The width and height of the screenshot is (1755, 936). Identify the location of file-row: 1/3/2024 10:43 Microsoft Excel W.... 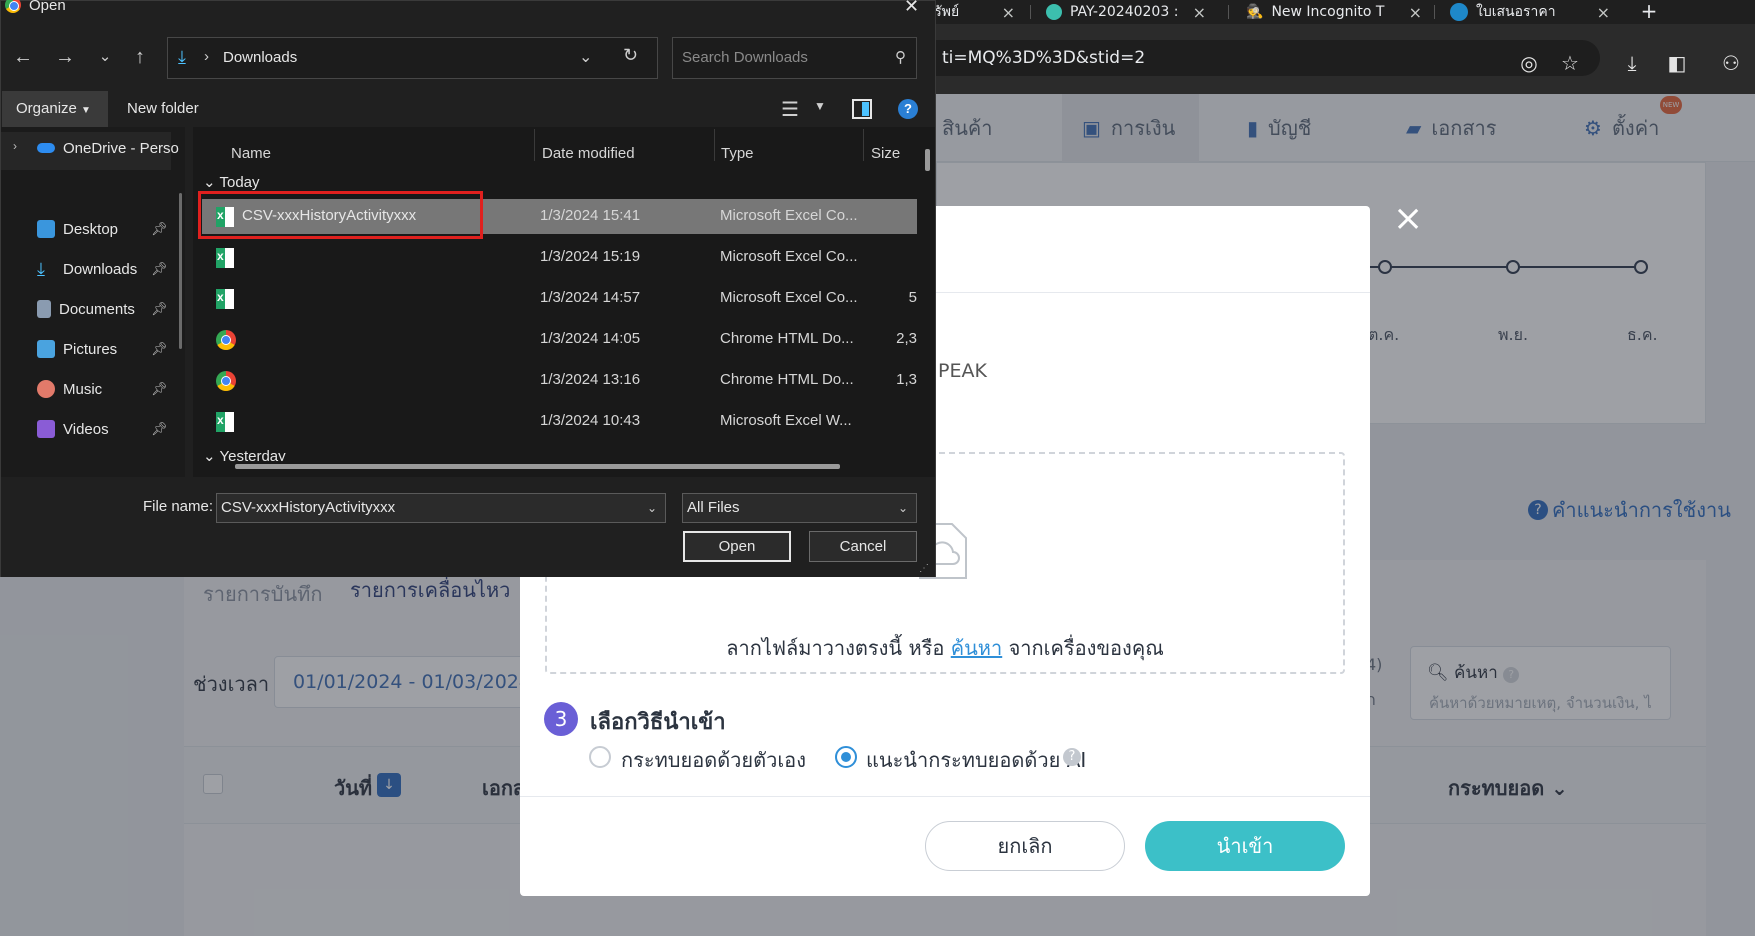
(559, 421).